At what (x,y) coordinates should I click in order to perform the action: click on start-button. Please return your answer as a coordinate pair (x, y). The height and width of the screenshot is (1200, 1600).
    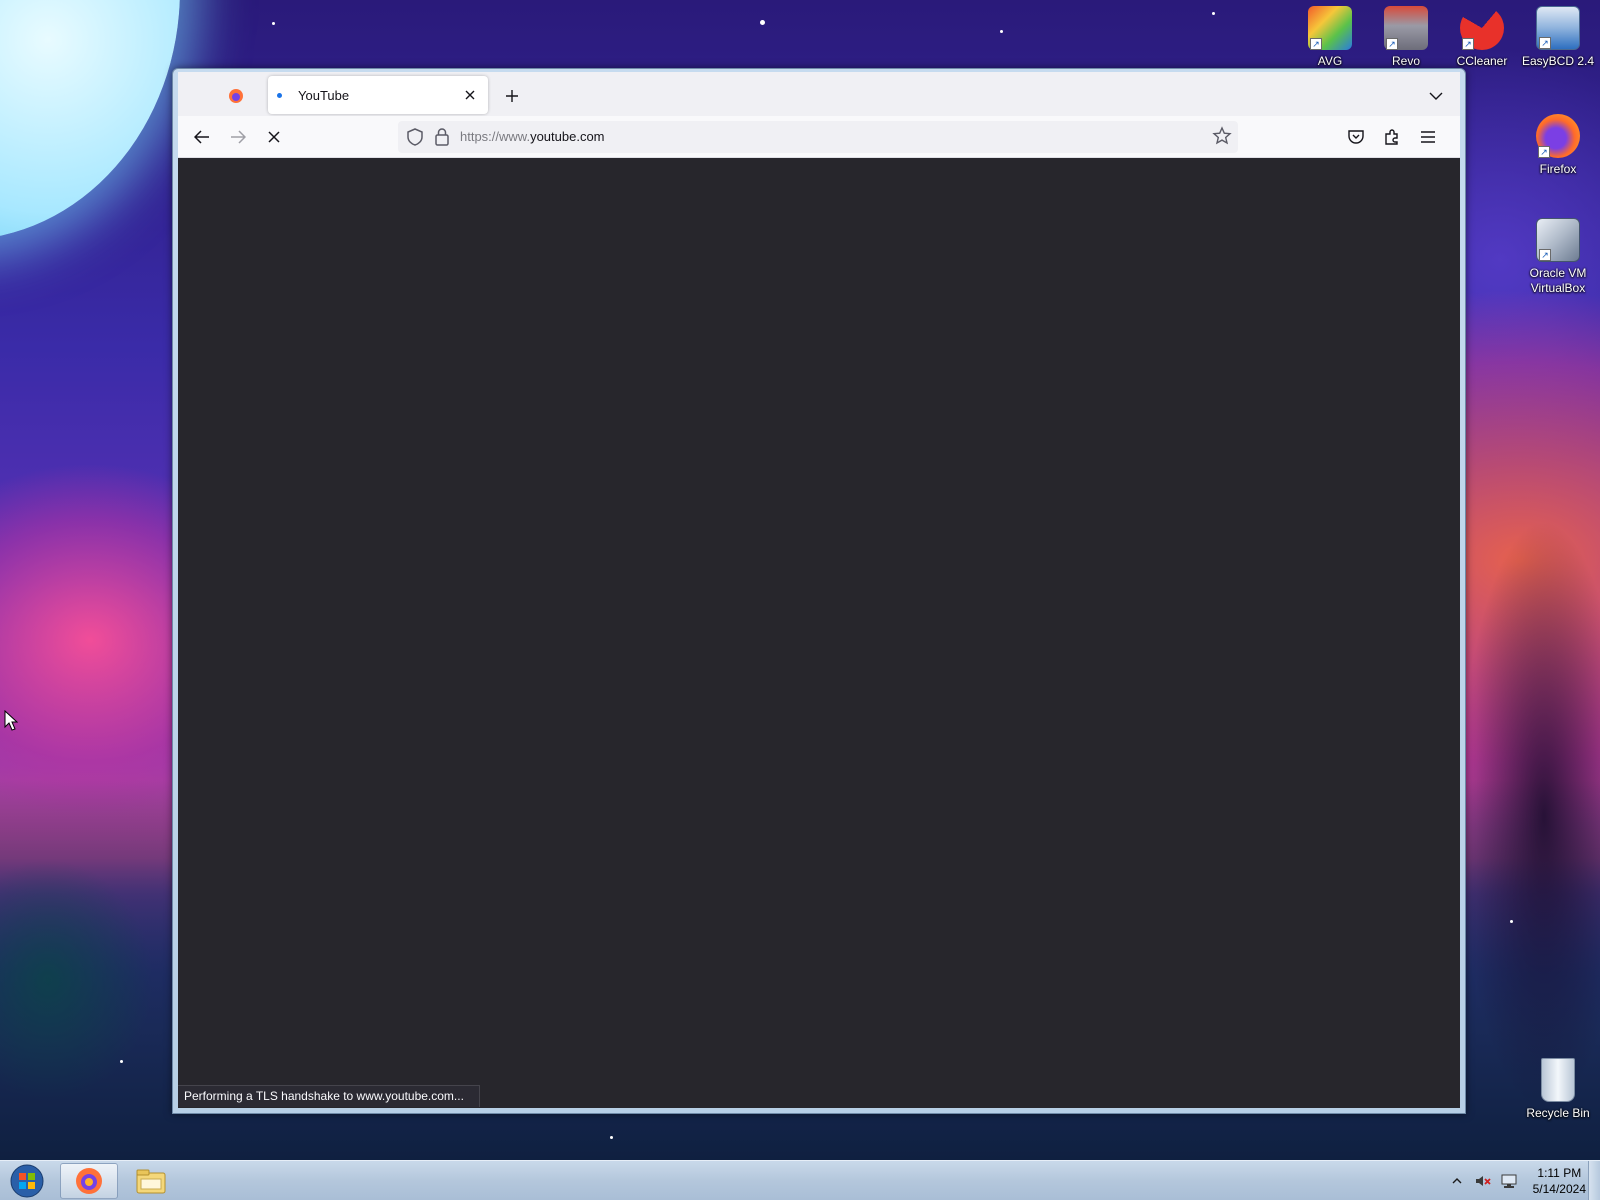
    Looking at the image, I should click on (27, 1181).